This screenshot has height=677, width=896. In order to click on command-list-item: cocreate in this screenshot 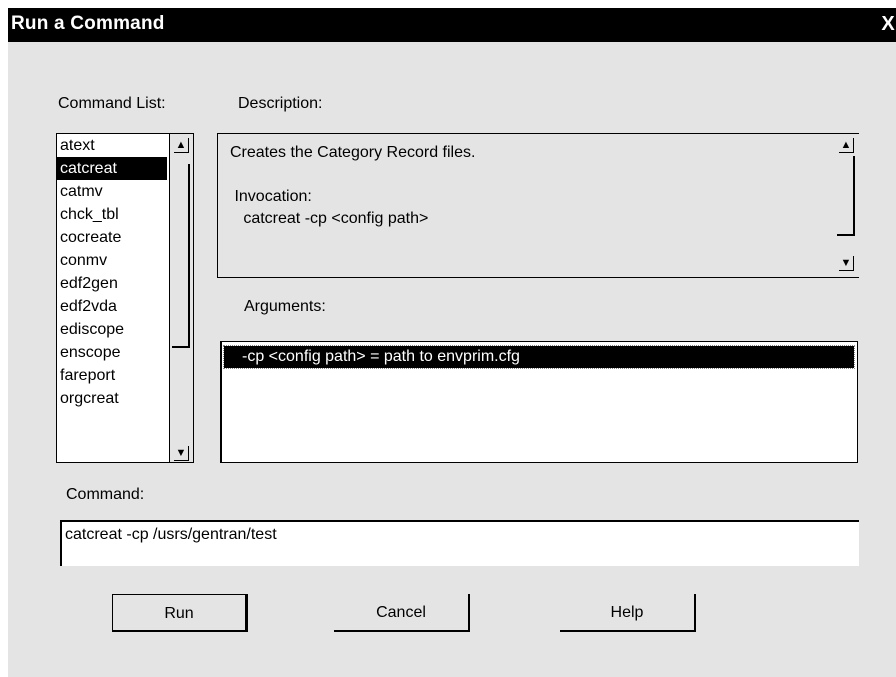, I will do `click(112, 237)`.